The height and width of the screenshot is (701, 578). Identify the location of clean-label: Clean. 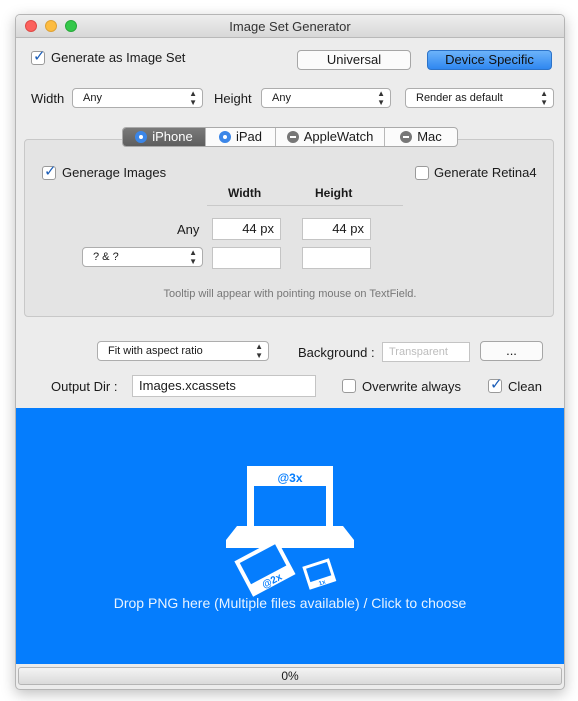
(525, 386).